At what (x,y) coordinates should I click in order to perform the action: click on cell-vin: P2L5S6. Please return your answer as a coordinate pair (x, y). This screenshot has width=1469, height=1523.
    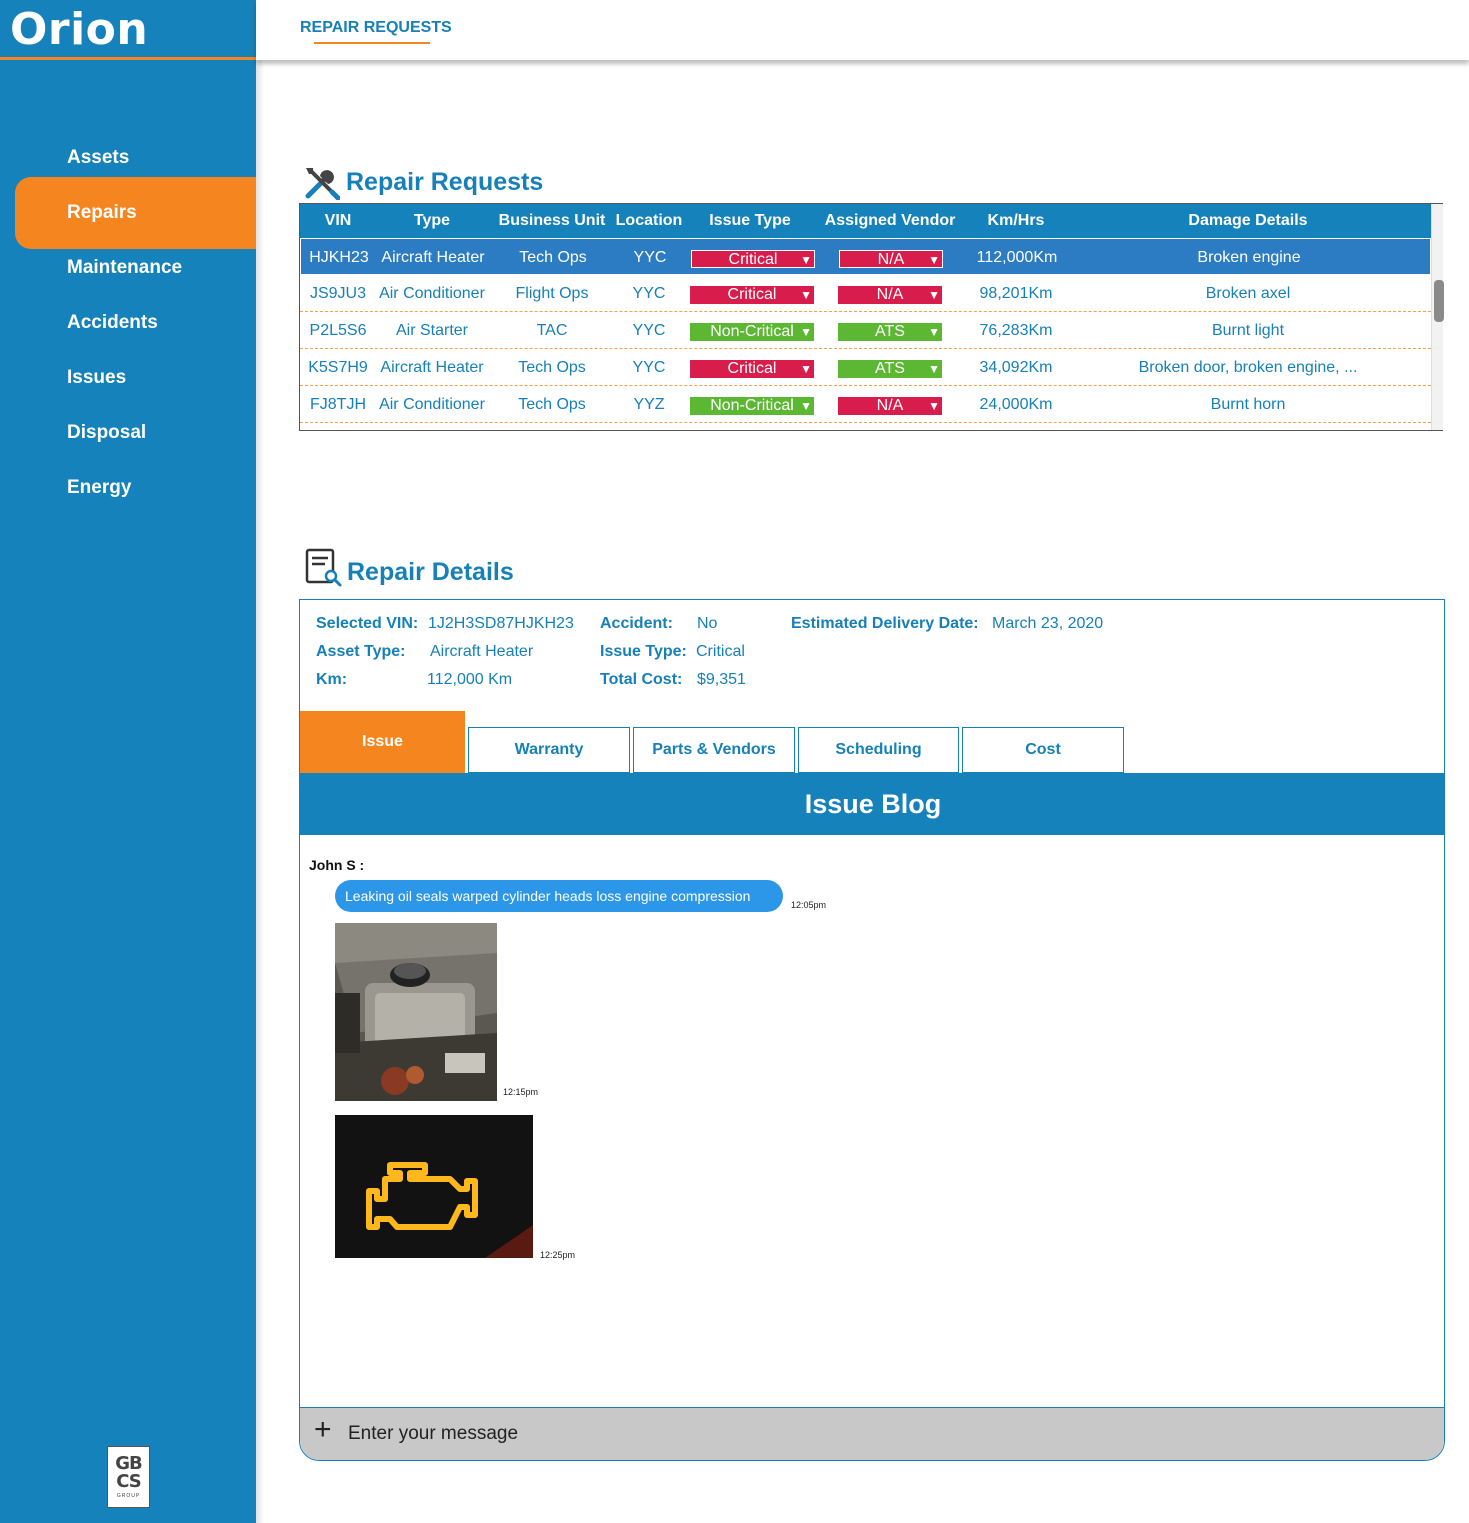
    Looking at the image, I should click on (338, 330).